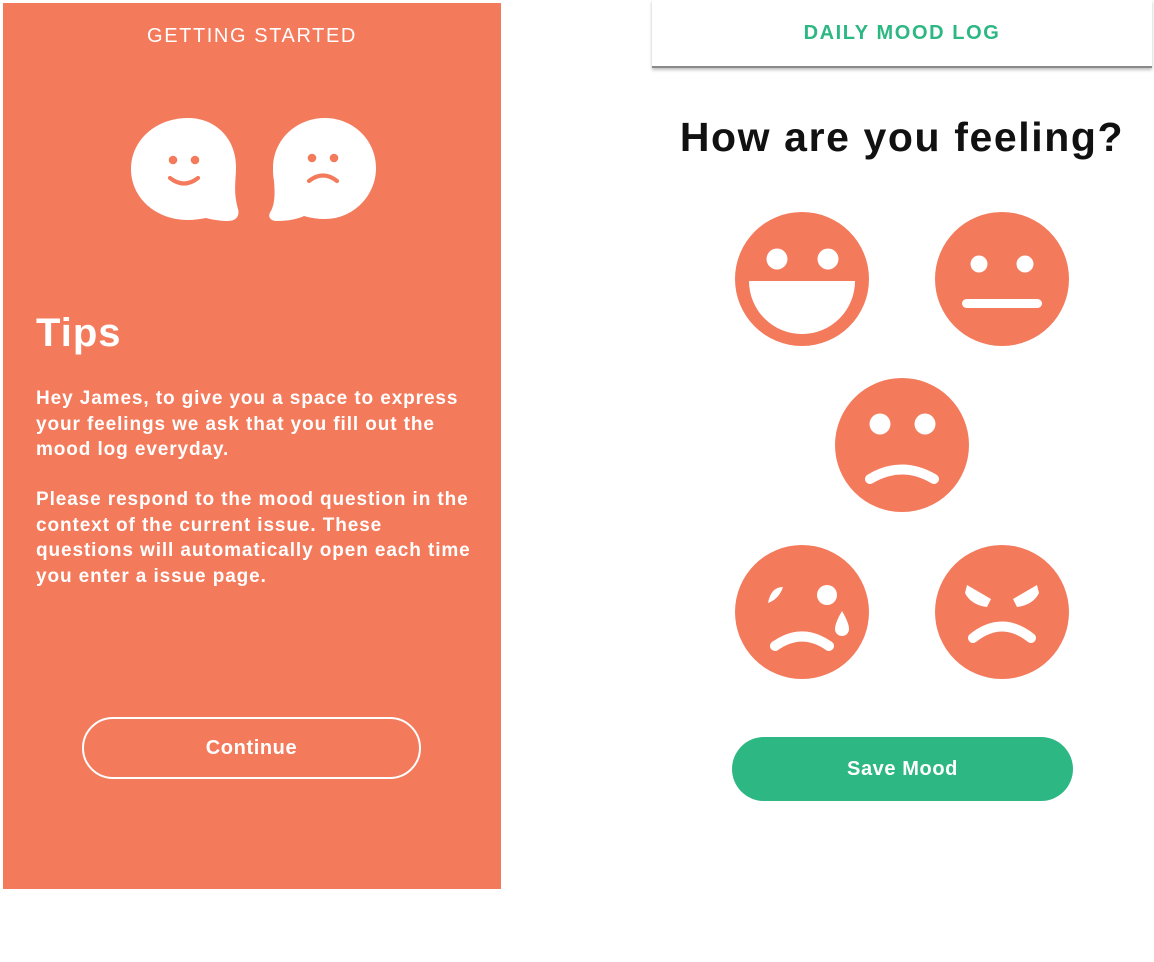 This screenshot has height=962, width=1154. I want to click on mood-question: How are you feeling?, so click(902, 137).